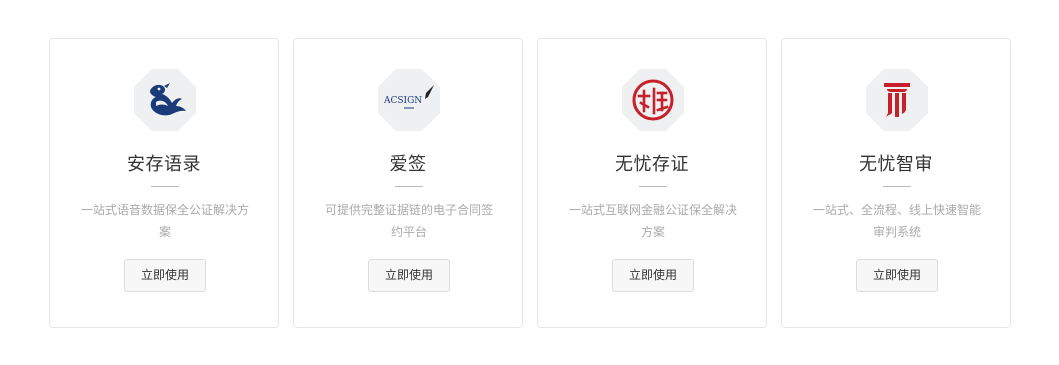  I want to click on product-title: 无忧存证, so click(652, 164).